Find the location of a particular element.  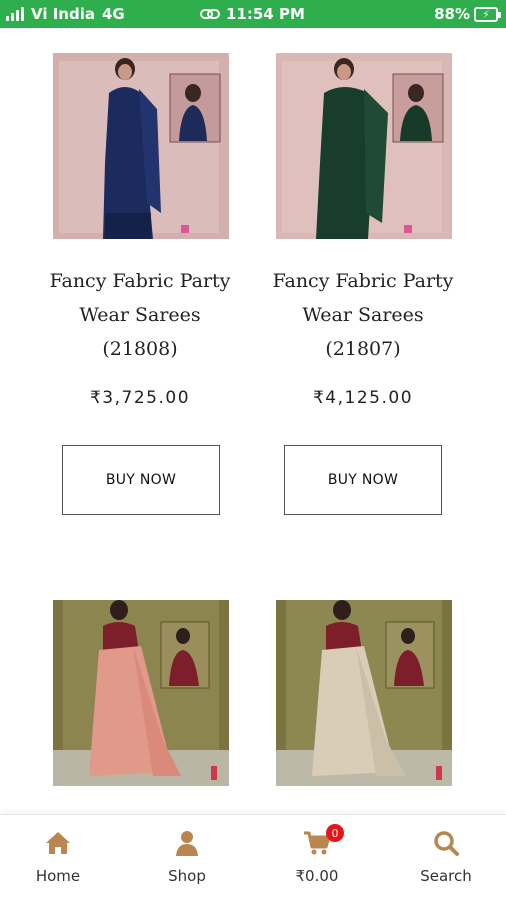

link-icon is located at coordinates (210, 14).